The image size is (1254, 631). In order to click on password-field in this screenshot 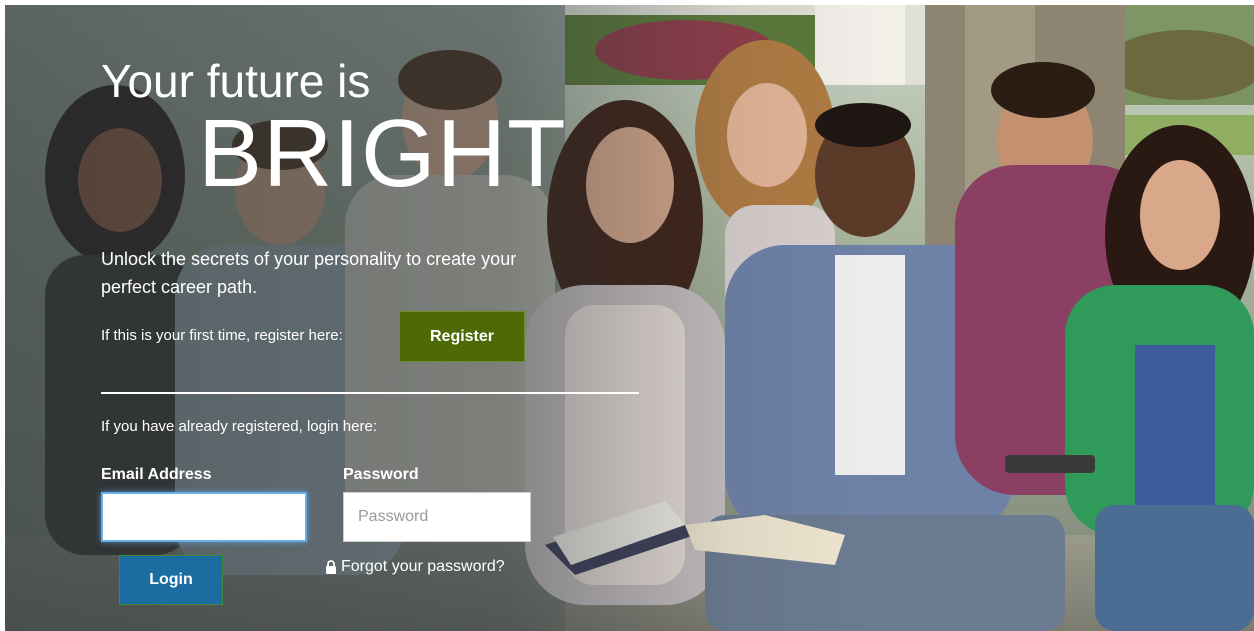, I will do `click(437, 517)`.